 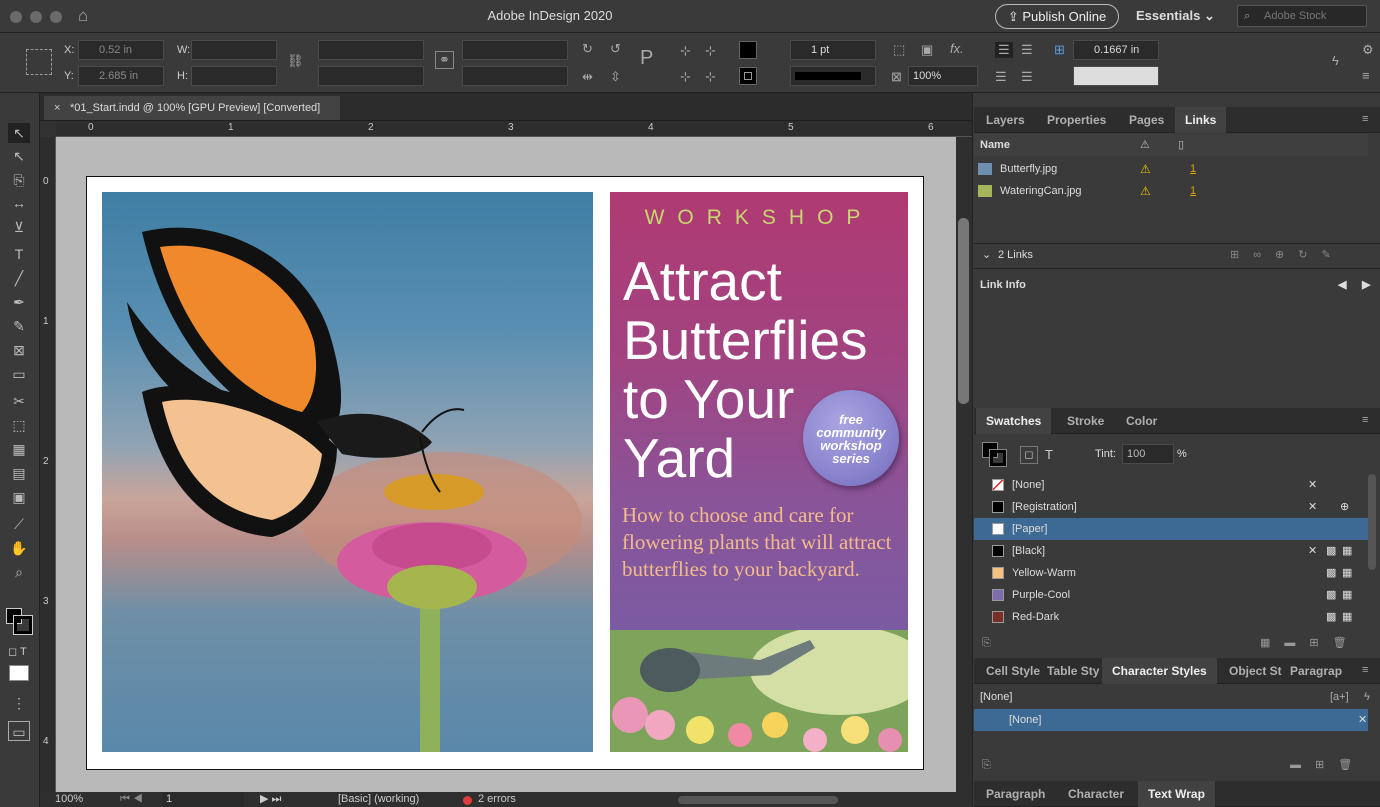 I want to click on tab-properties: Properties, so click(x=1076, y=120).